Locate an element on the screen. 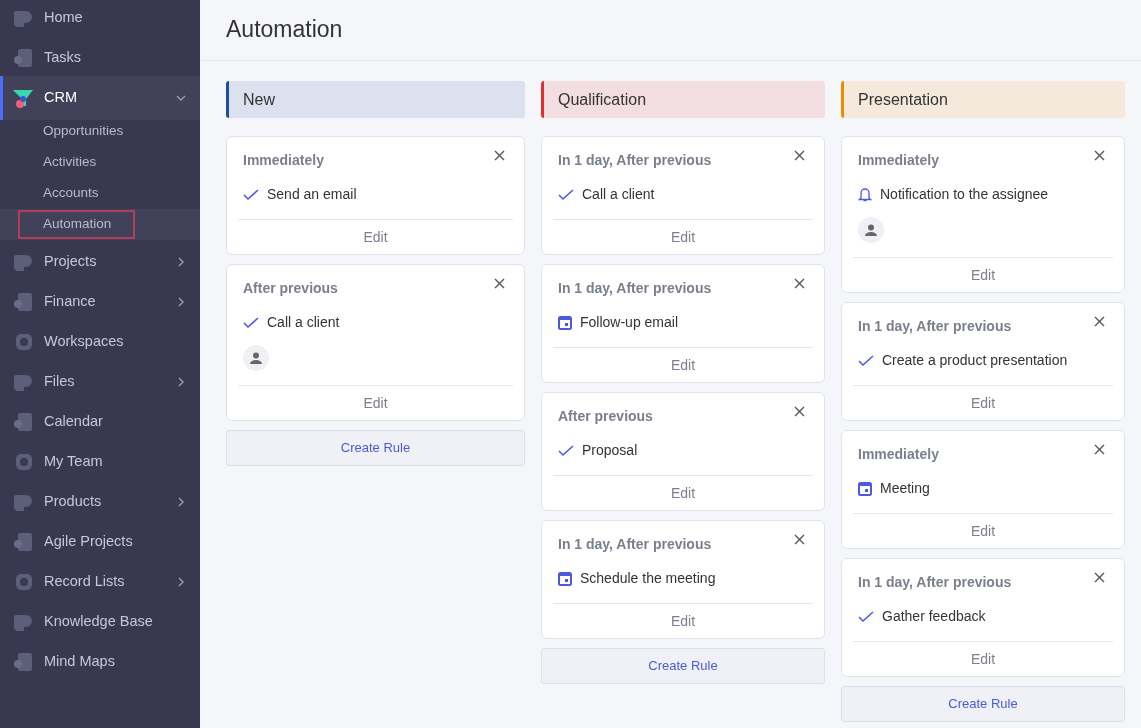  action-label: Send an email is located at coordinates (312, 194).